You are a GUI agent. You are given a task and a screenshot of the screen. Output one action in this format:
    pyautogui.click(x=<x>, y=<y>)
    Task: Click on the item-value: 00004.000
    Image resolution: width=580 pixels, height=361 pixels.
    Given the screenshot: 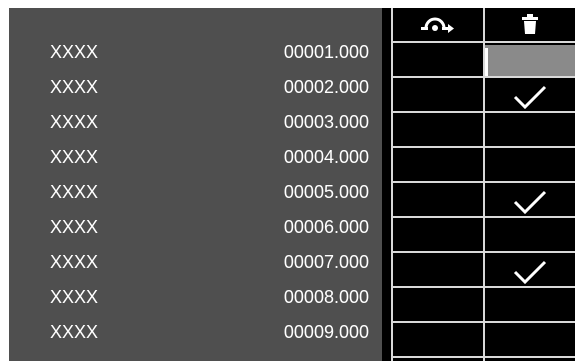 What is the action you would take?
    pyautogui.click(x=326, y=157)
    